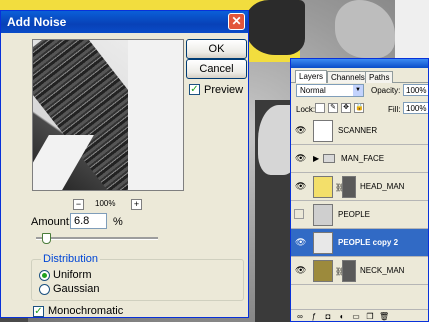  I want to click on dialog-titlebar: Add Noise ✕, so click(124, 22).